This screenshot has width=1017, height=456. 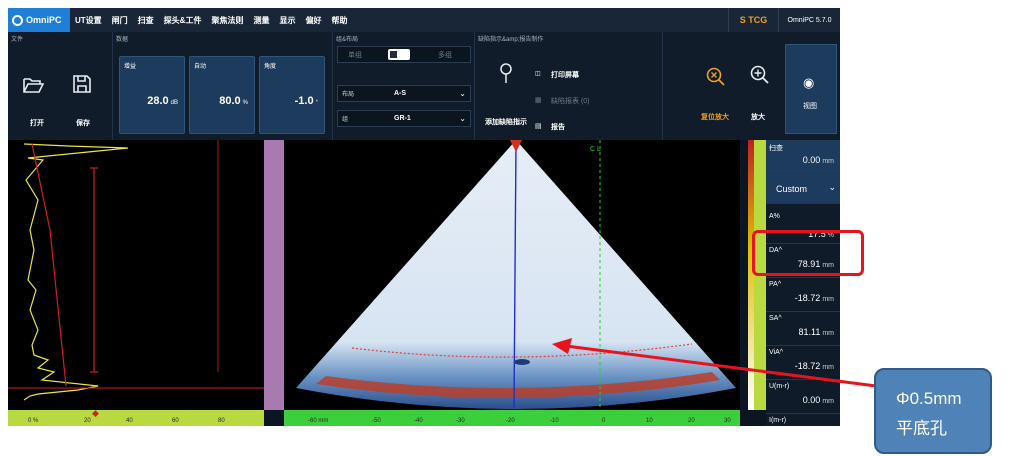 I want to click on menu-display: 显示, so click(x=287, y=20).